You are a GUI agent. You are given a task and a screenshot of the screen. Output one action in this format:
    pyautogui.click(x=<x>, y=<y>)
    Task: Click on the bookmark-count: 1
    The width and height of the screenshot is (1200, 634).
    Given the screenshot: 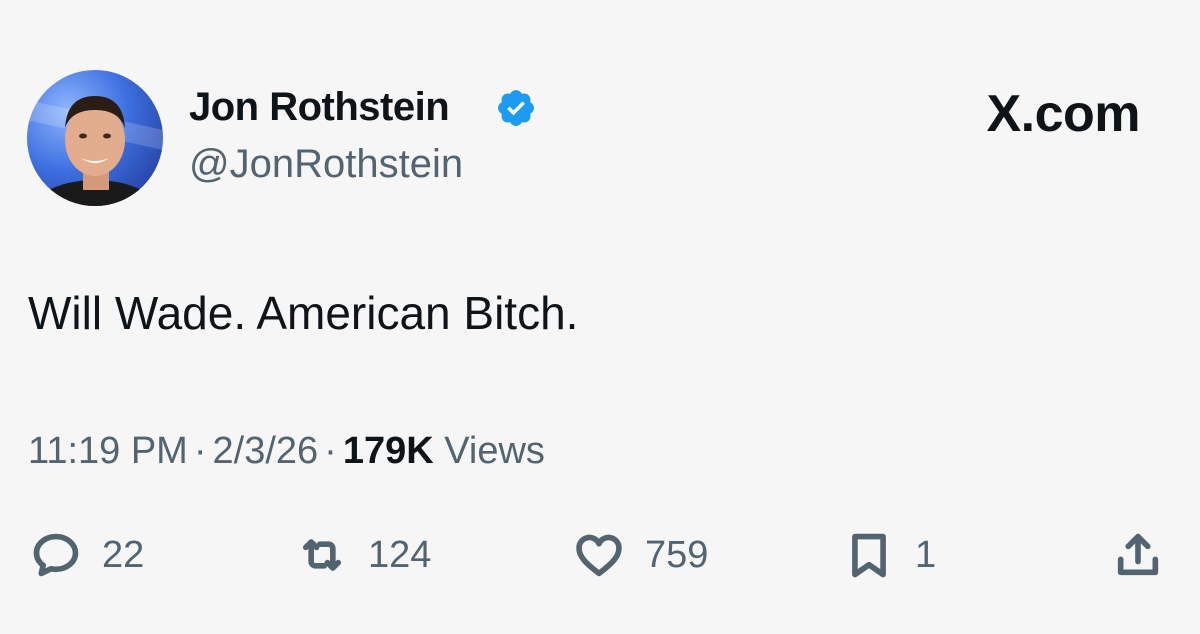 What is the action you would take?
    pyautogui.click(x=926, y=554)
    